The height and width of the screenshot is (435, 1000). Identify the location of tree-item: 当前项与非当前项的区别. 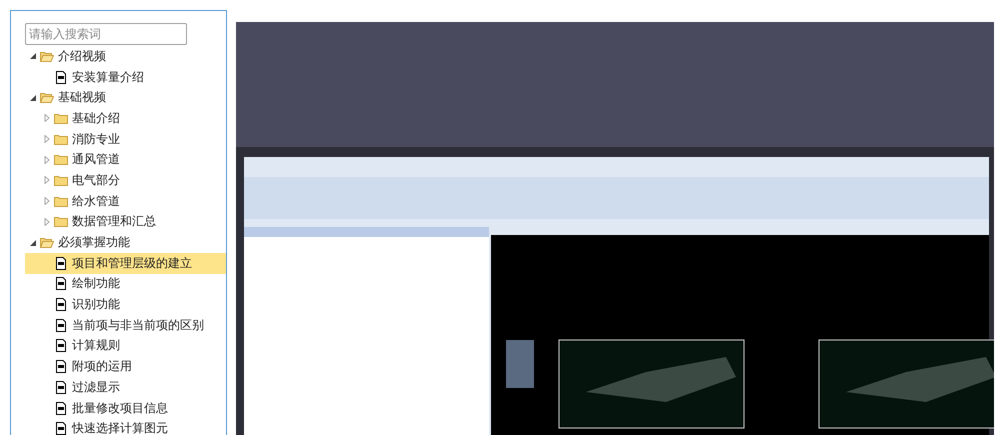
(125, 325).